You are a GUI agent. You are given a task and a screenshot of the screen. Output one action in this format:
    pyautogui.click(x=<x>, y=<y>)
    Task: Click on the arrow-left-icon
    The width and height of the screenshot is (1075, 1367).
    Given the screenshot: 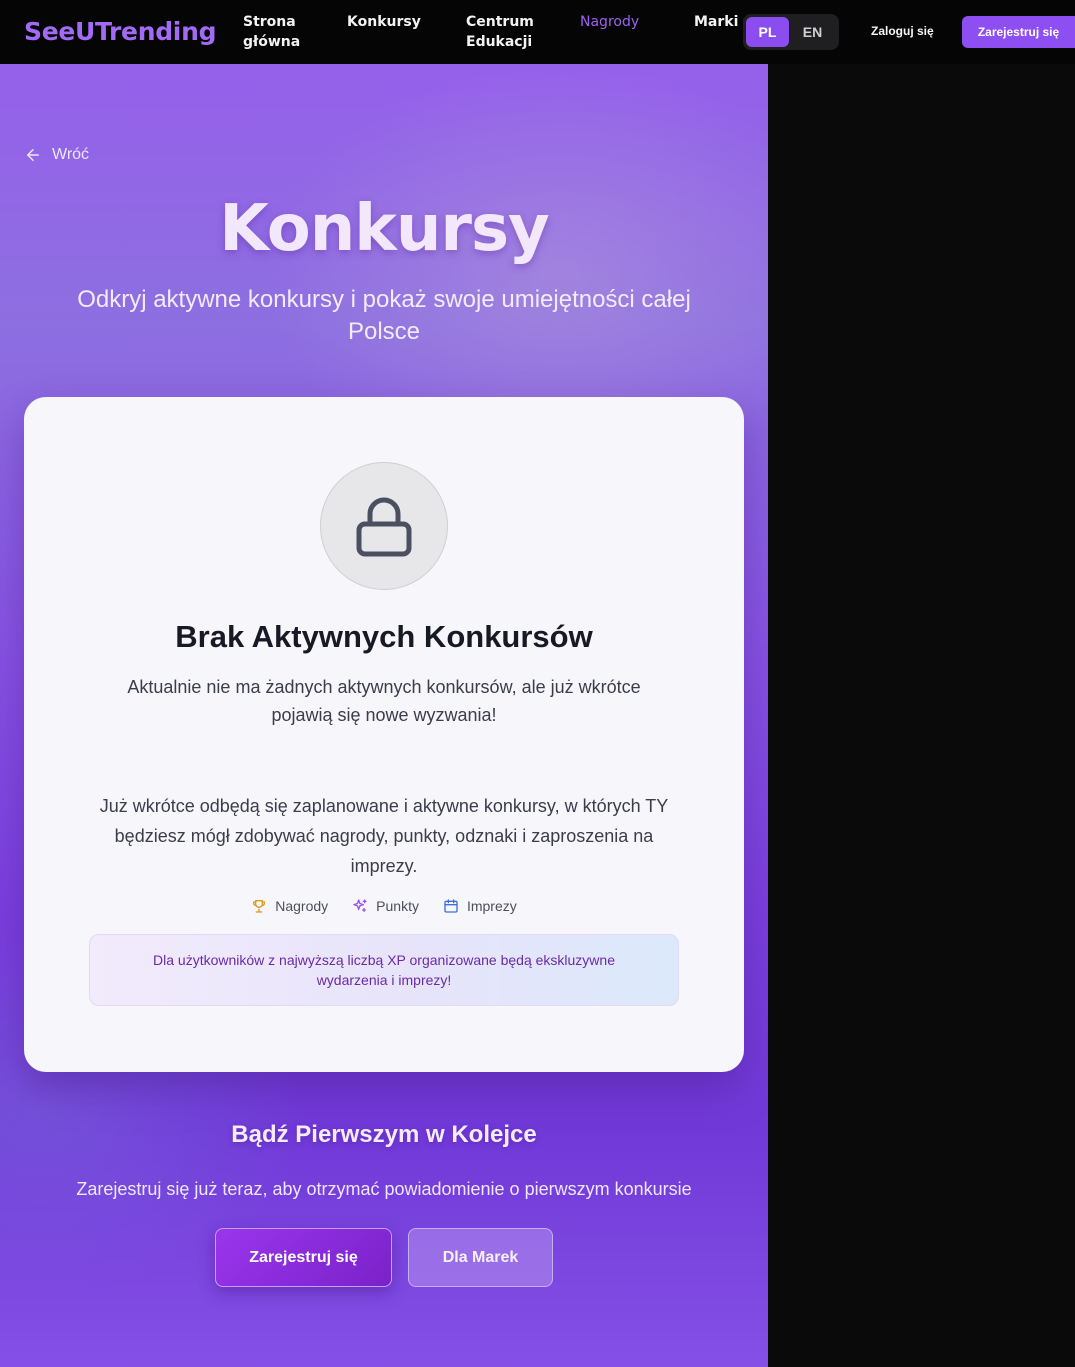 What is the action you would take?
    pyautogui.click(x=33, y=155)
    